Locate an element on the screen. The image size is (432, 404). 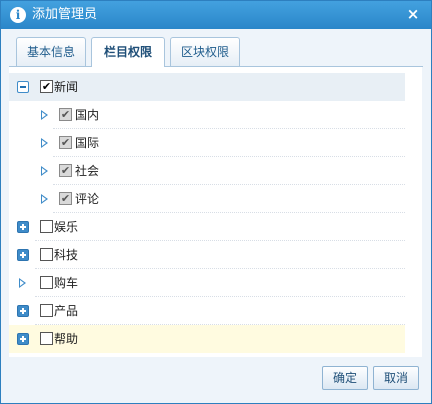
tree-node-car-buying: 购车 is located at coordinates (207, 283).